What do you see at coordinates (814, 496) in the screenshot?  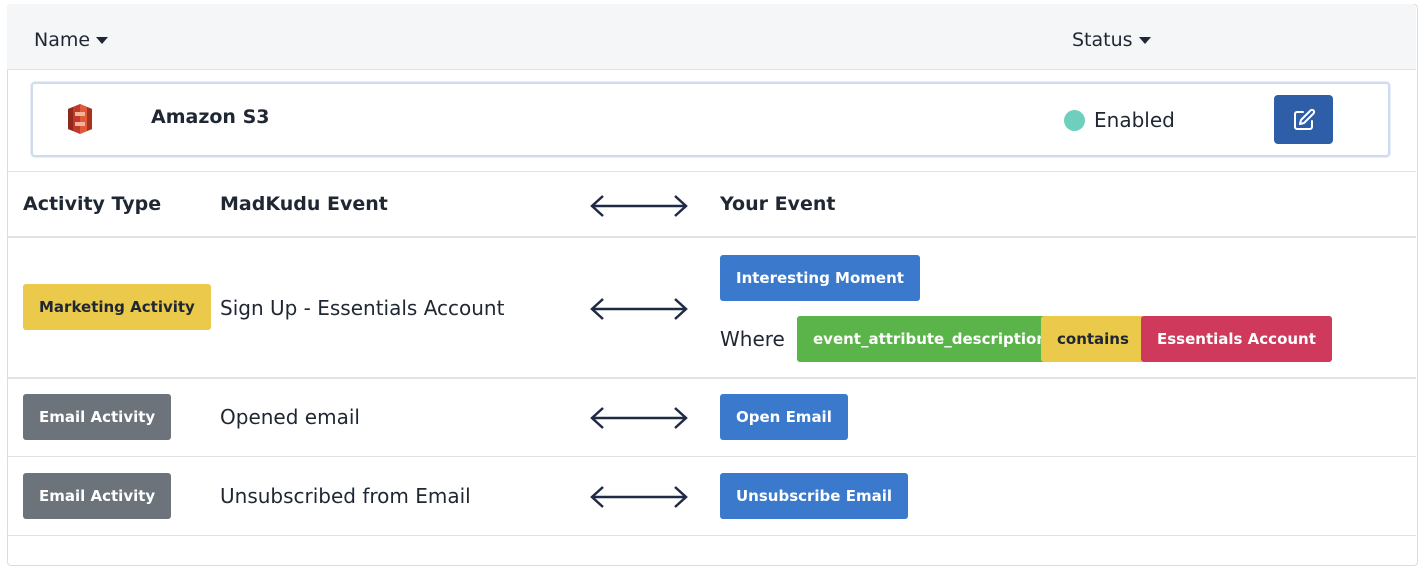 I see `your-event-badge: Unsubscribe Email` at bounding box center [814, 496].